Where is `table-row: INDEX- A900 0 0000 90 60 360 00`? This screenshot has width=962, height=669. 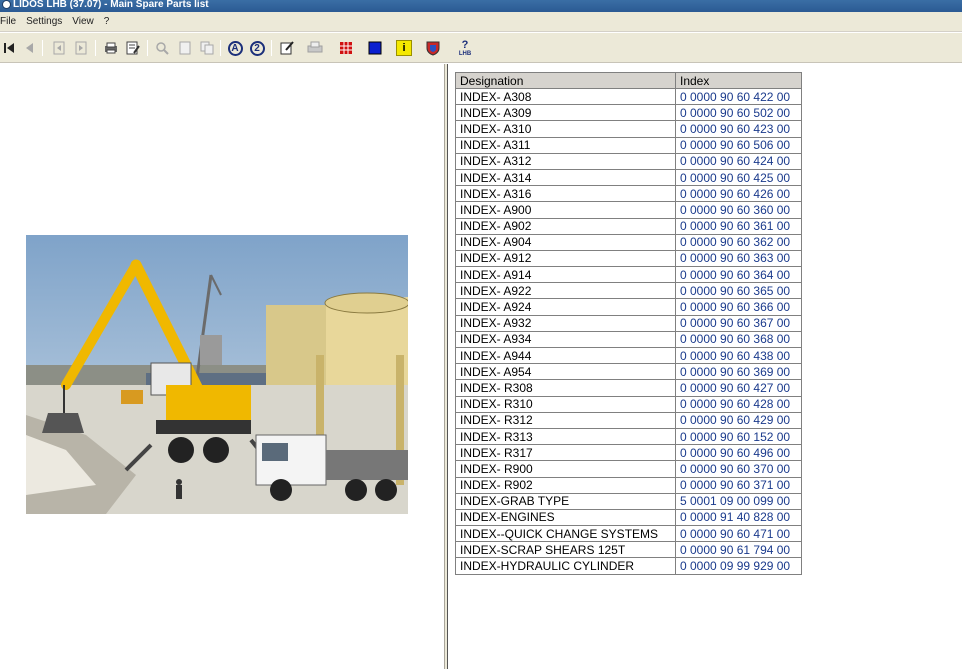 table-row: INDEX- A900 0 0000 90 60 360 00 is located at coordinates (628, 210).